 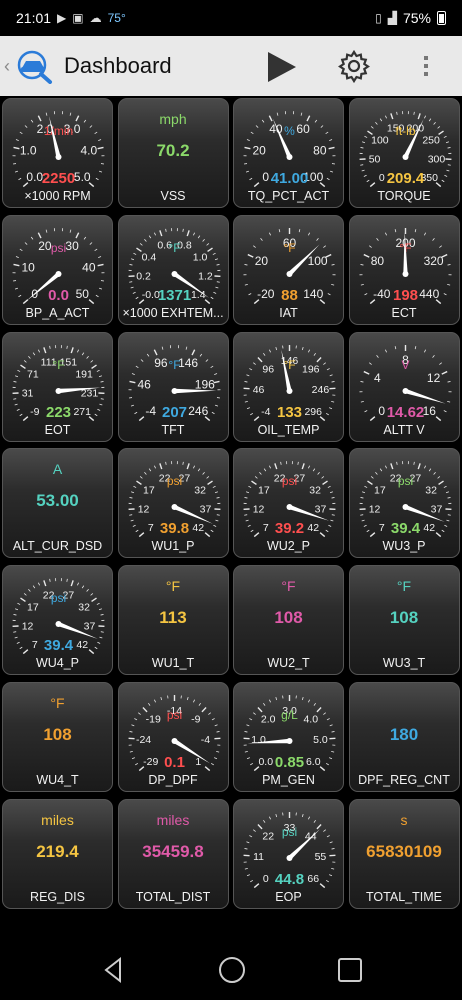 I want to click on back-chevron-icon: ‹, so click(x=9, y=66).